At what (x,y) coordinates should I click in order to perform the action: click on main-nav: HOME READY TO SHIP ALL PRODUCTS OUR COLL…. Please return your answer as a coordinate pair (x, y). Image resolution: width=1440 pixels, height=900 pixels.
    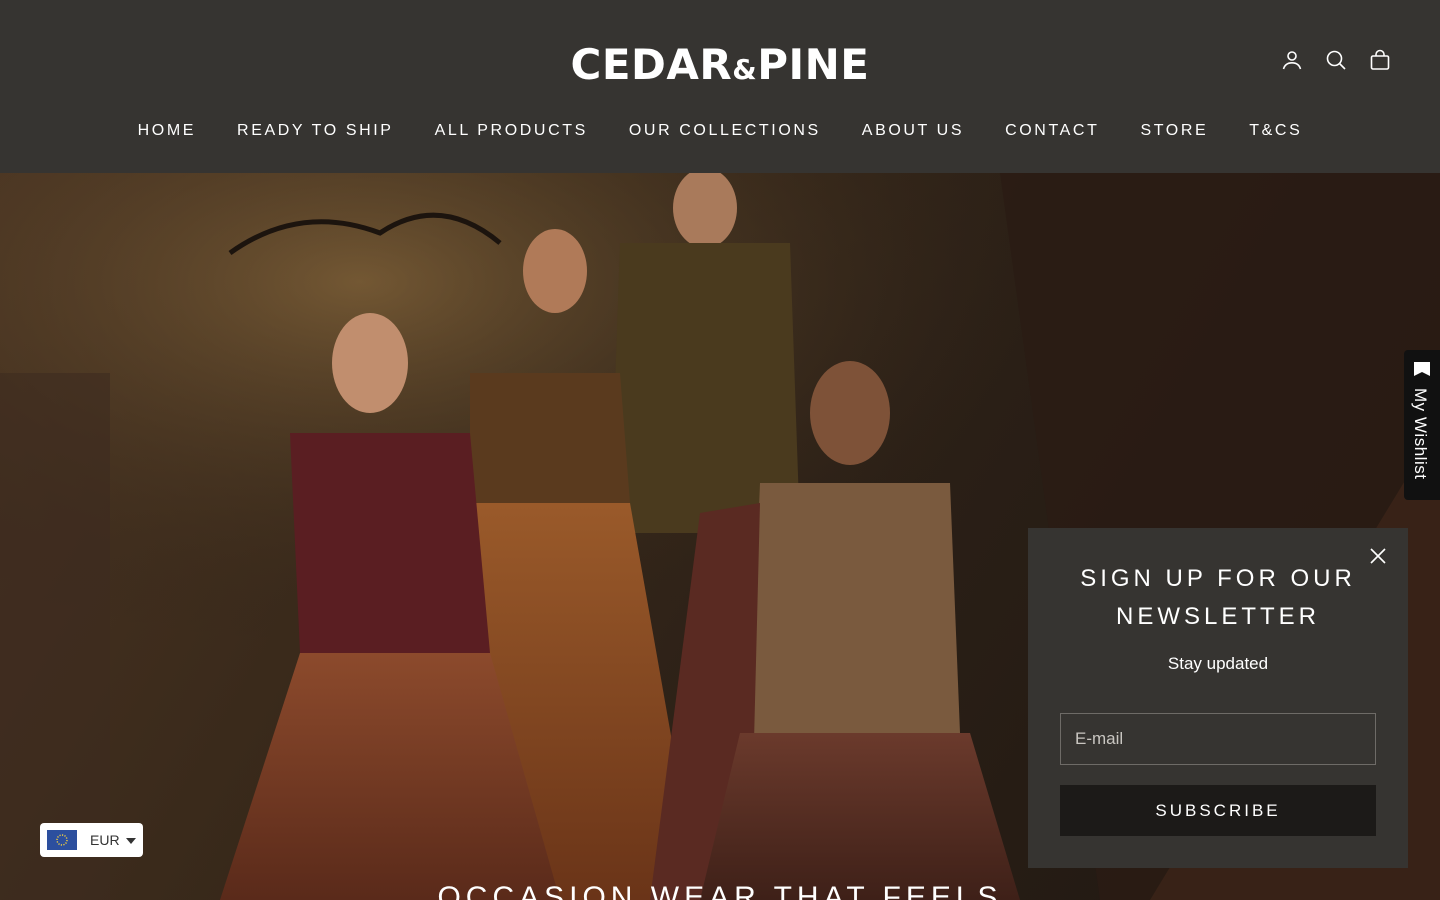
    Looking at the image, I should click on (720, 131).